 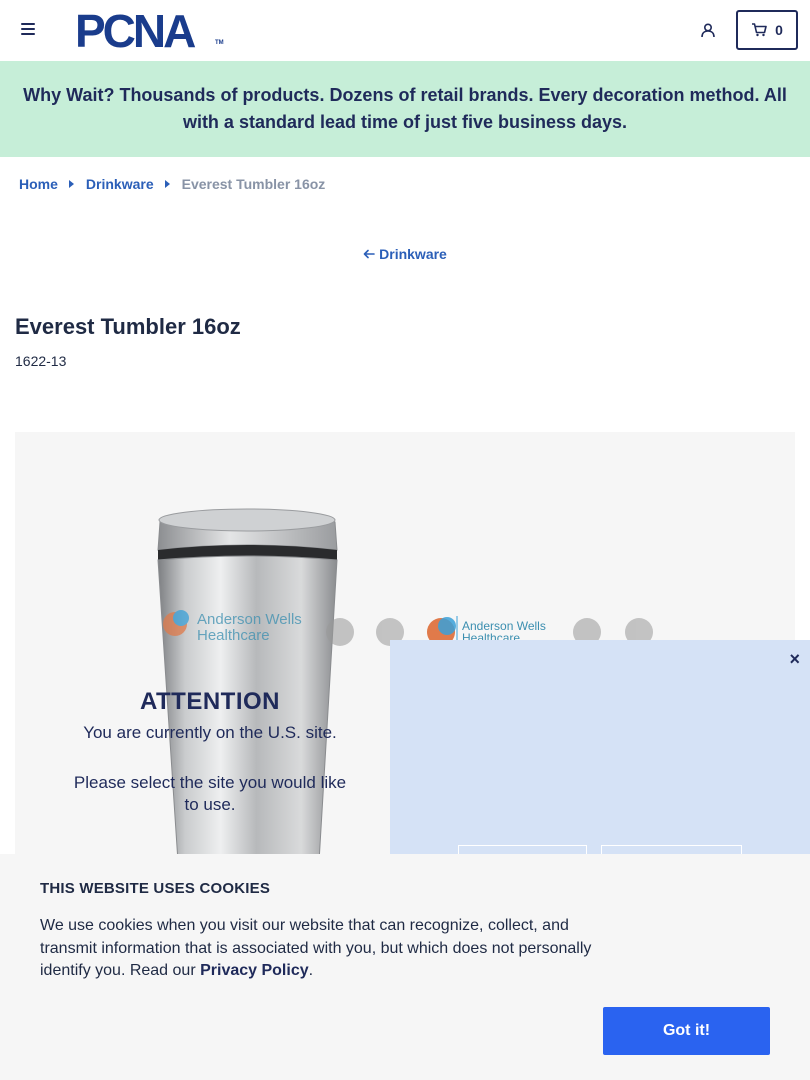 What do you see at coordinates (28, 30) in the screenshot?
I see `menu-icon` at bounding box center [28, 30].